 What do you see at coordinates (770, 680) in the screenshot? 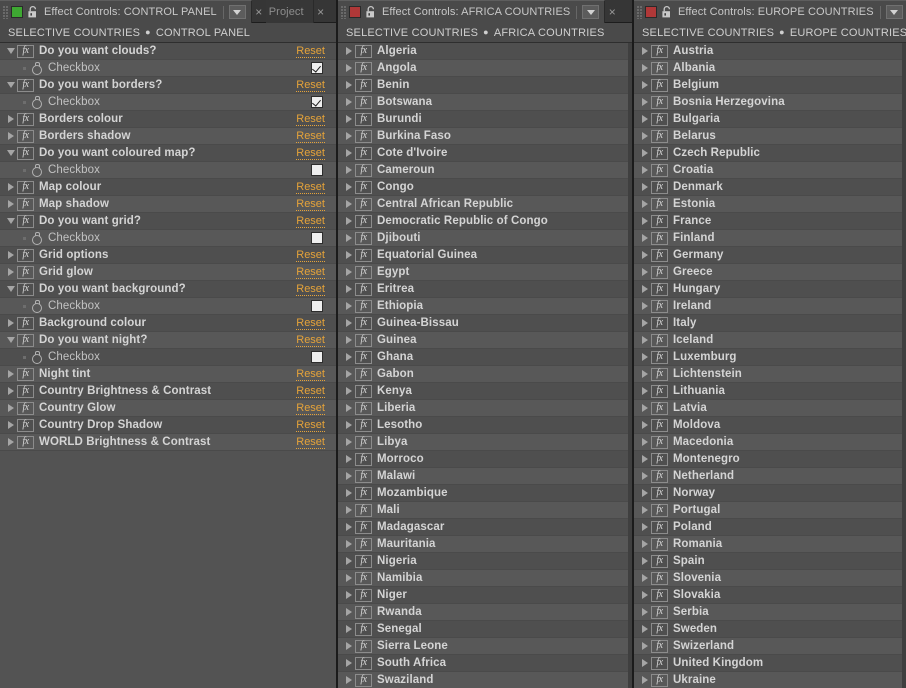
I see `effect-row: fx Ukraine` at bounding box center [770, 680].